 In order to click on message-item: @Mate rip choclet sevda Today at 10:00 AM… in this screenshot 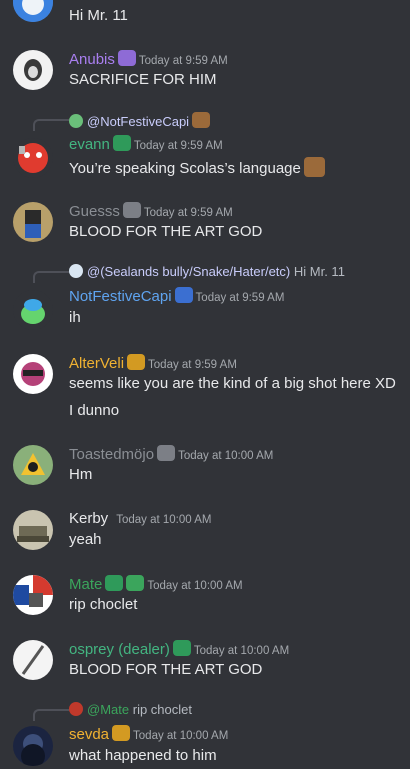, I will do `click(205, 734)`.